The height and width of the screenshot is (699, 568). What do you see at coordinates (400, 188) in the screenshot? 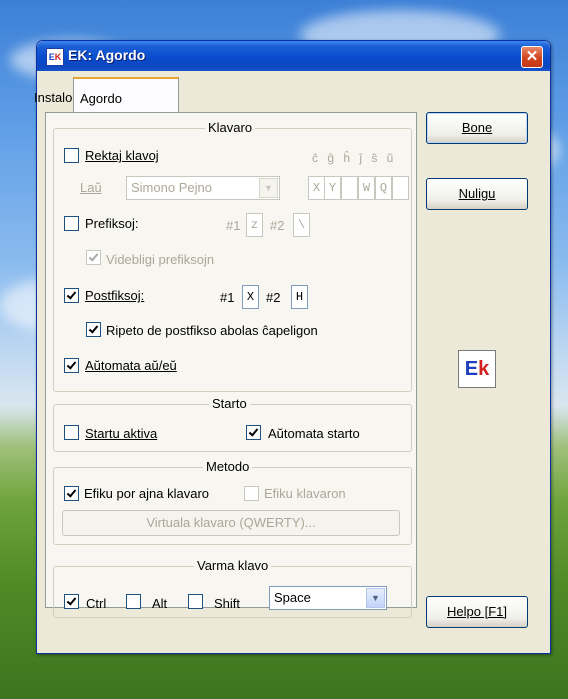
I see `letter-key-u` at bounding box center [400, 188].